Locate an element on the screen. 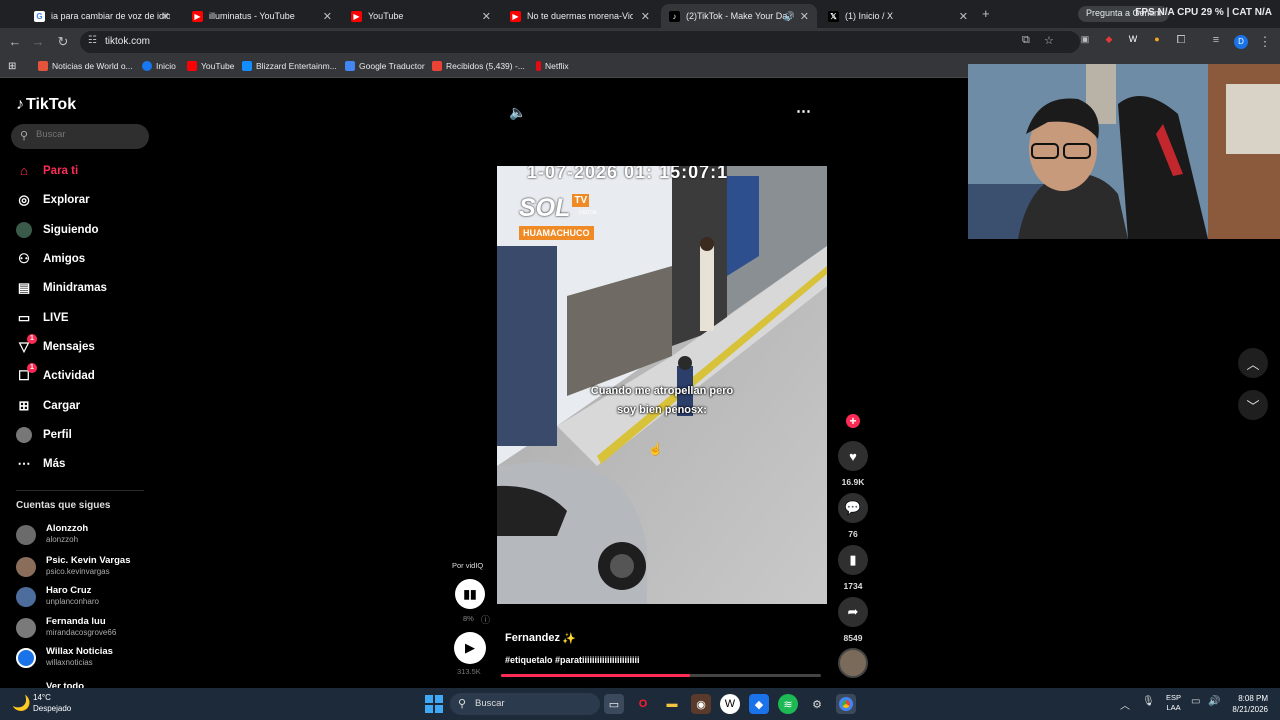  following-icon is located at coordinates (24, 230).